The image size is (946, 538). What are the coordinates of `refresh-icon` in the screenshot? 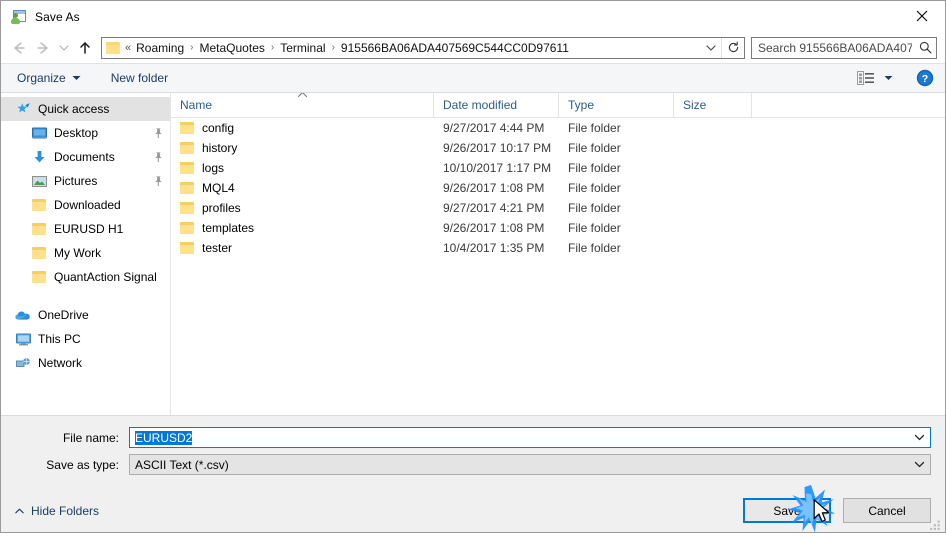 It's located at (732, 47).